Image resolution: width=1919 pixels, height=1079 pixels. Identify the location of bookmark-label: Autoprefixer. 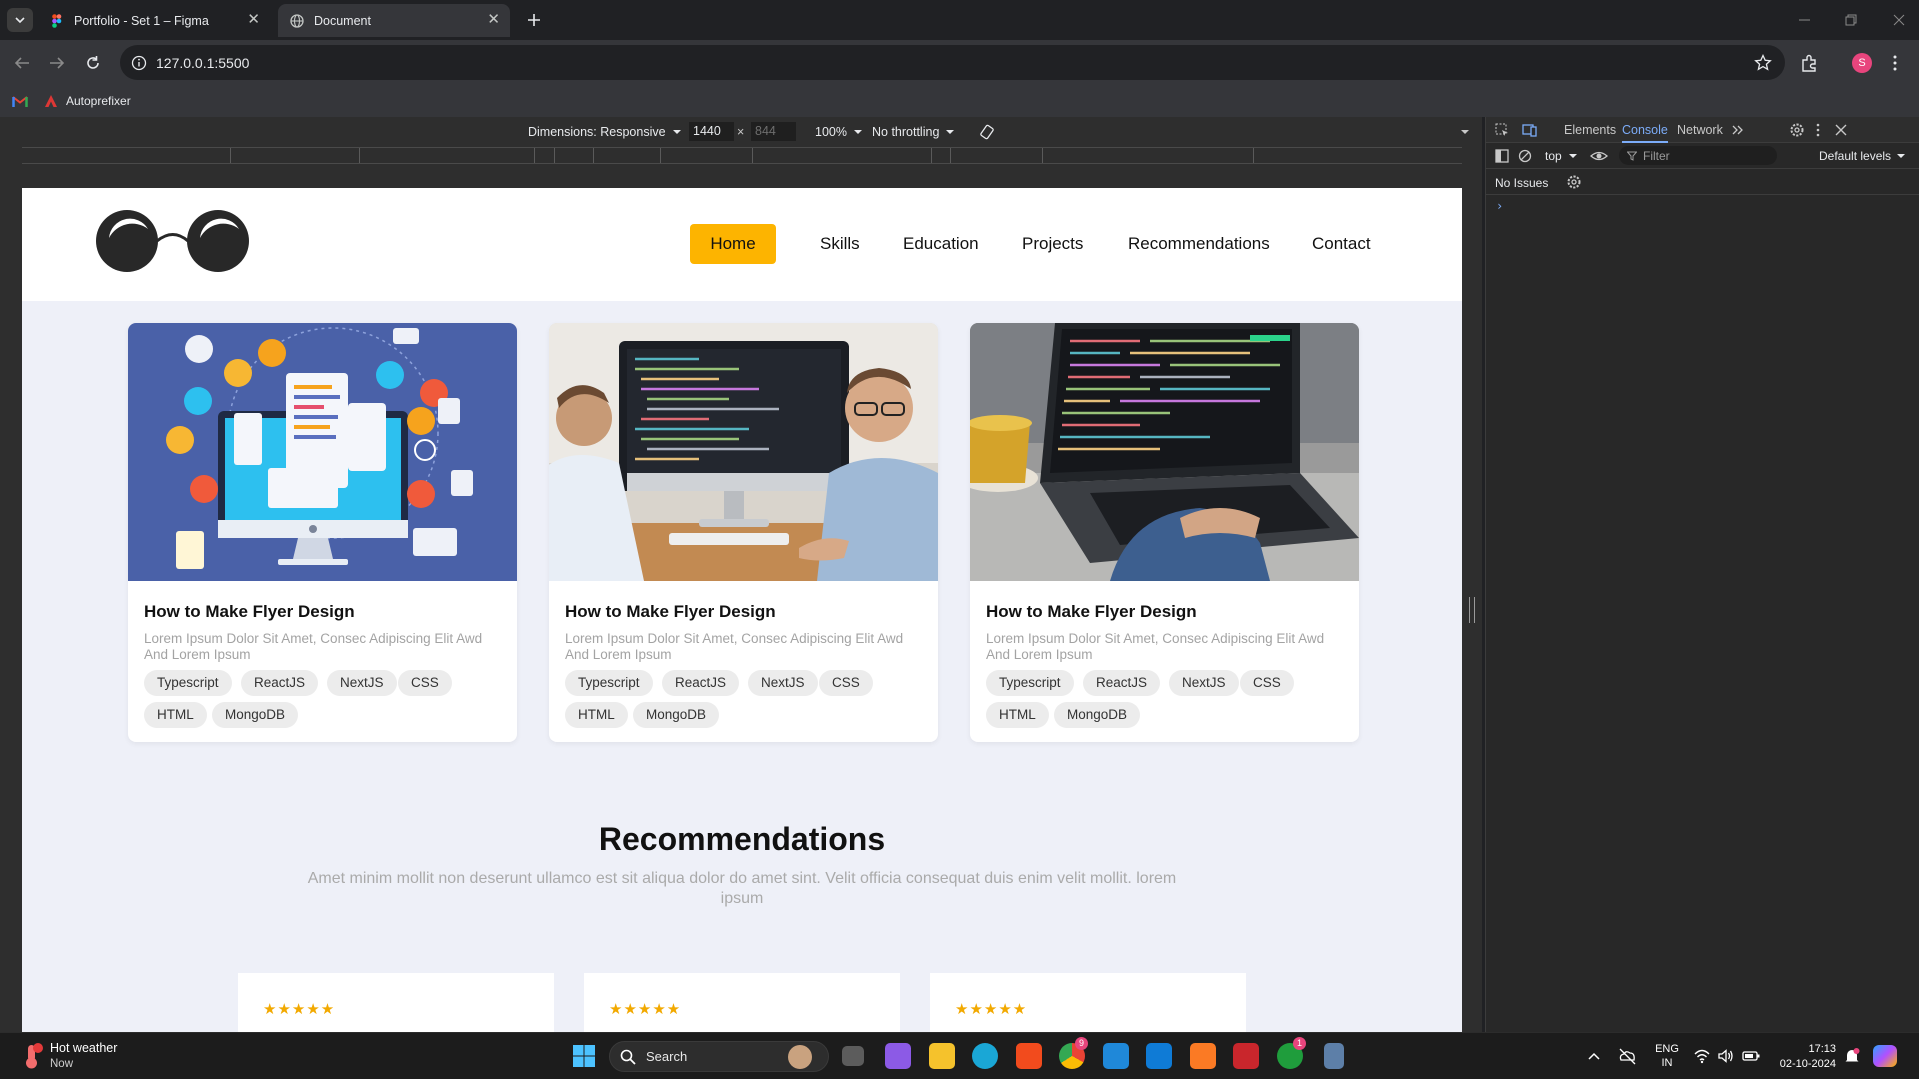
(98, 101).